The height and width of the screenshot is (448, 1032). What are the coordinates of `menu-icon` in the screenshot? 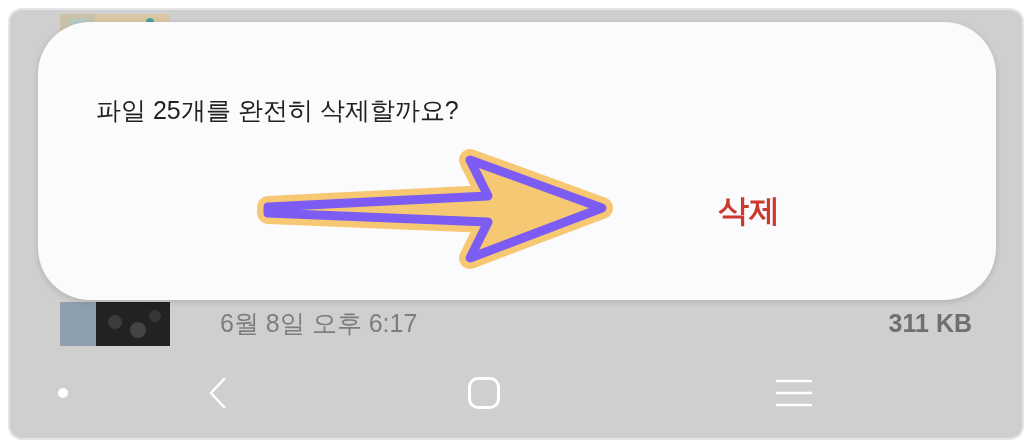 It's located at (794, 393).